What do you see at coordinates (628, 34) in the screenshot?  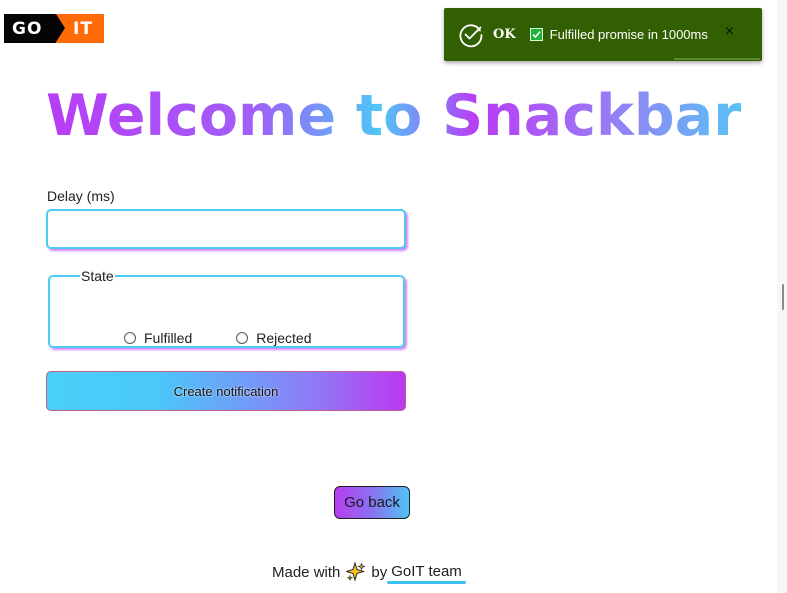 I see `toast-message: Fulfilled promise in 1000ms` at bounding box center [628, 34].